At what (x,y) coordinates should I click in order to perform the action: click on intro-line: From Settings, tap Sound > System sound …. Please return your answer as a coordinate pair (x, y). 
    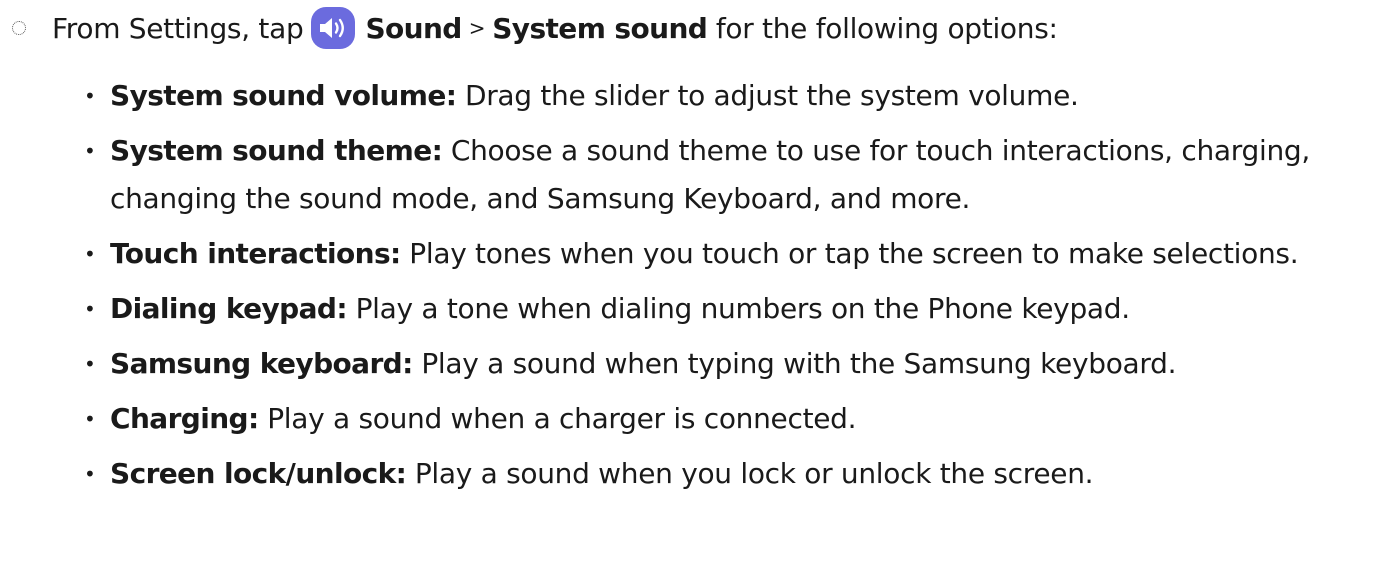
    Looking at the image, I should click on (534, 28).